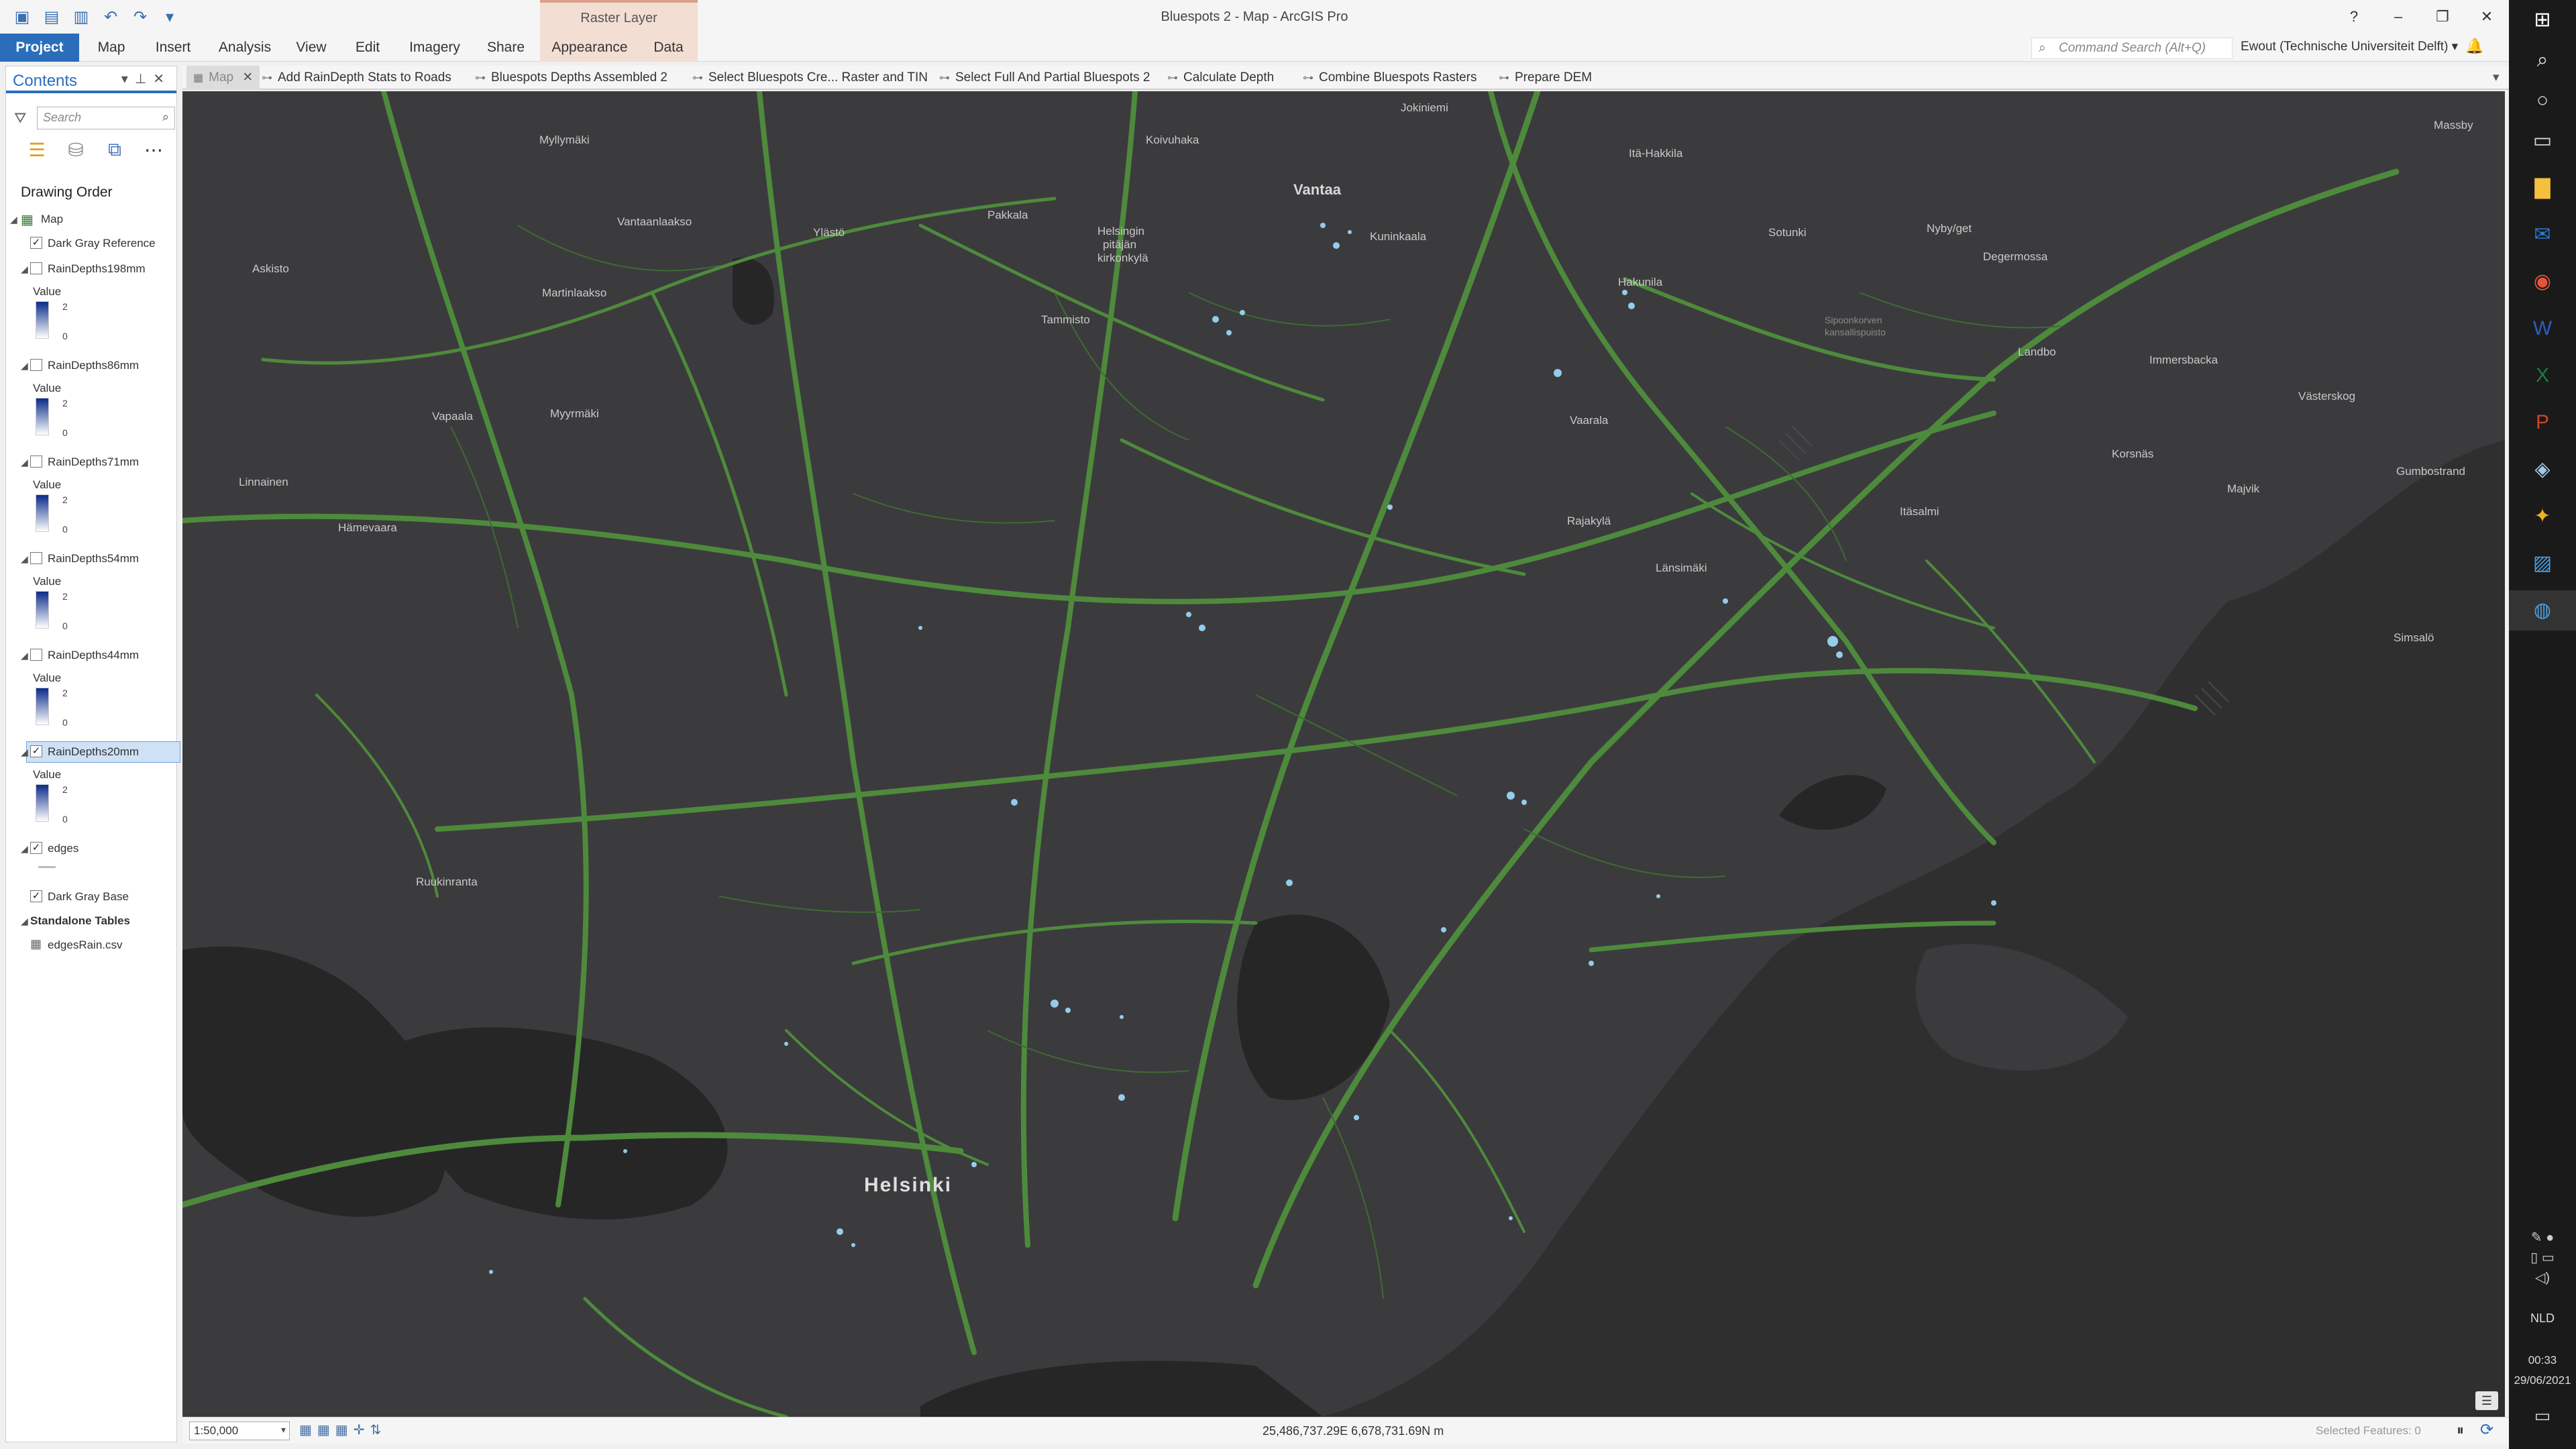 This screenshot has width=2576, height=1449. What do you see at coordinates (106, 118) in the screenshot?
I see `contents-search-input: Search ⌕` at bounding box center [106, 118].